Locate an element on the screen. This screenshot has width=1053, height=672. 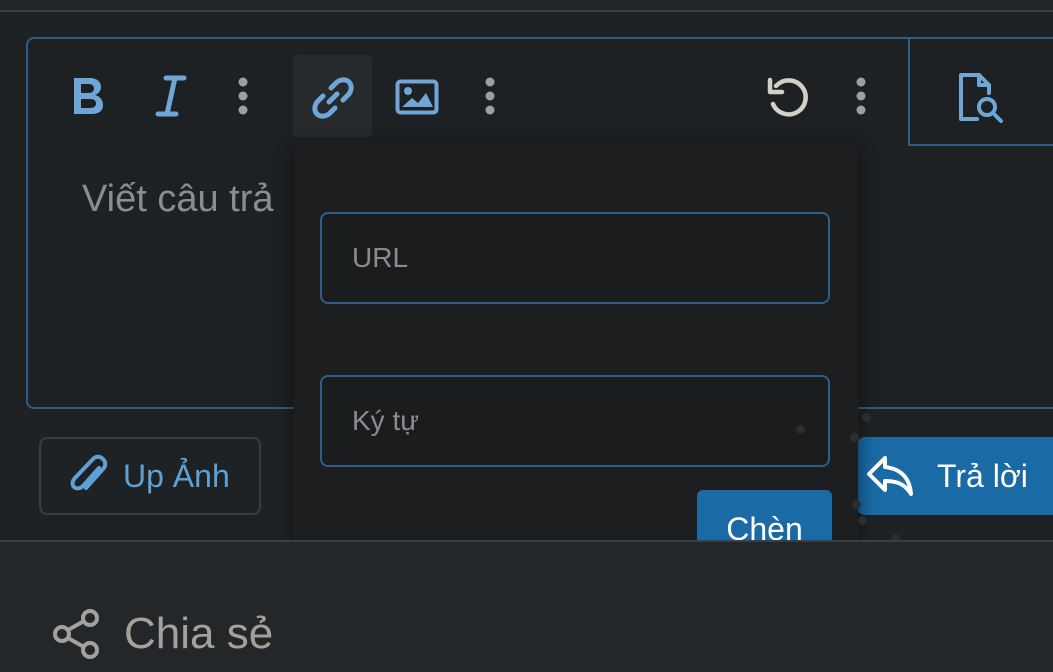
share-label: Chia sẻ is located at coordinates (199, 633).